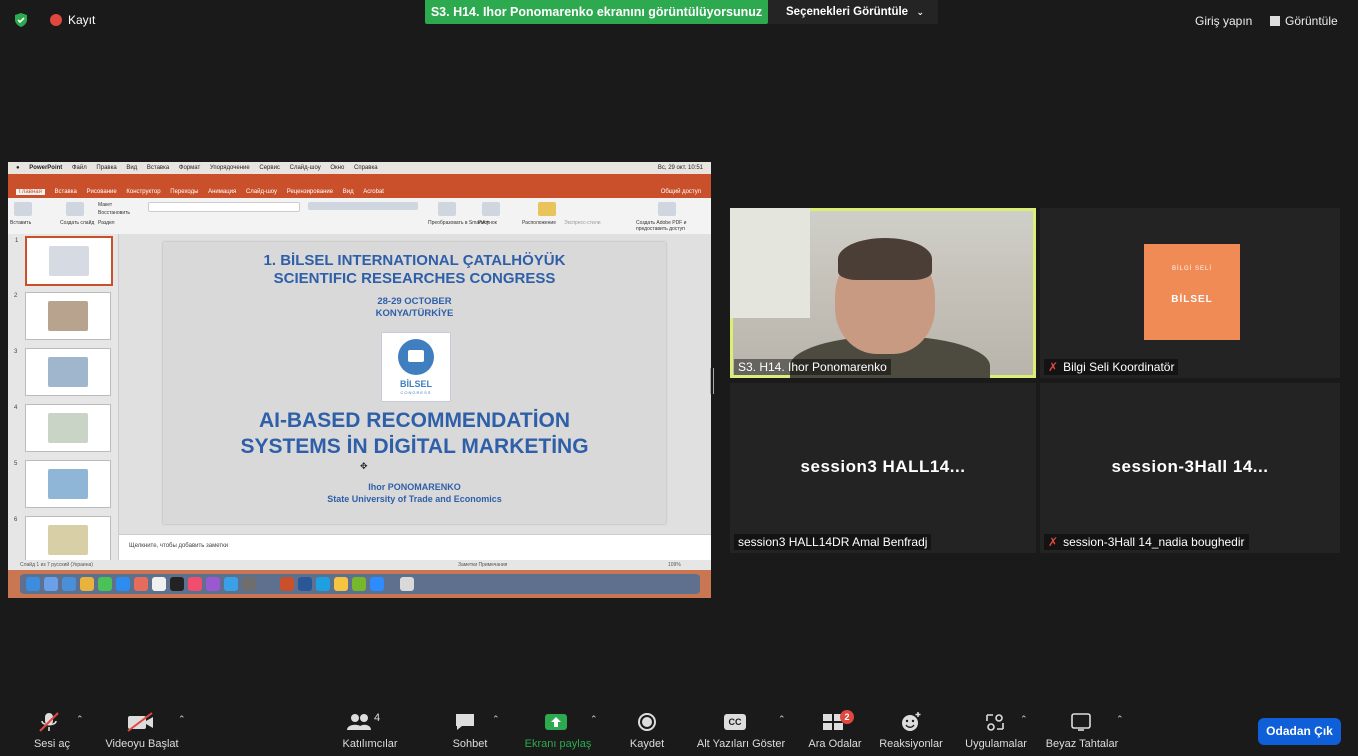 Image resolution: width=1358 pixels, height=756 pixels. What do you see at coordinates (16, 520) in the screenshot?
I see `thumb-number: 6` at bounding box center [16, 520].